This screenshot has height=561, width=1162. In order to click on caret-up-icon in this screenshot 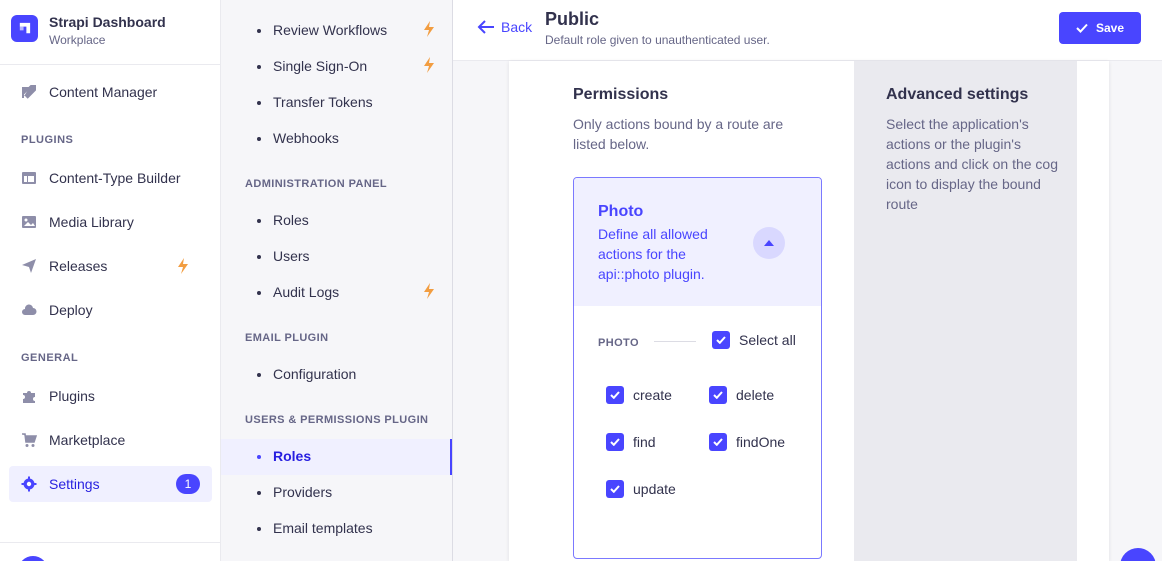, I will do `click(769, 243)`.